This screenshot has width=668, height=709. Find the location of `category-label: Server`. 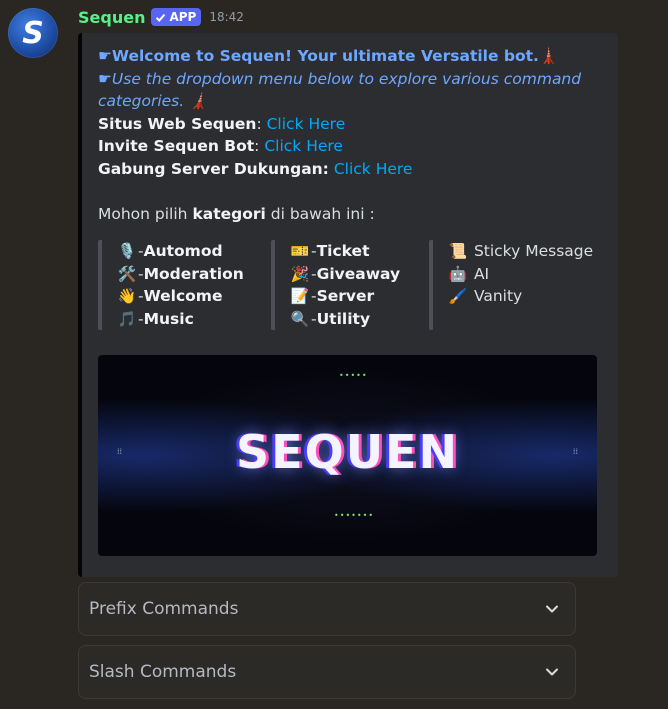

category-label: Server is located at coordinates (345, 296).